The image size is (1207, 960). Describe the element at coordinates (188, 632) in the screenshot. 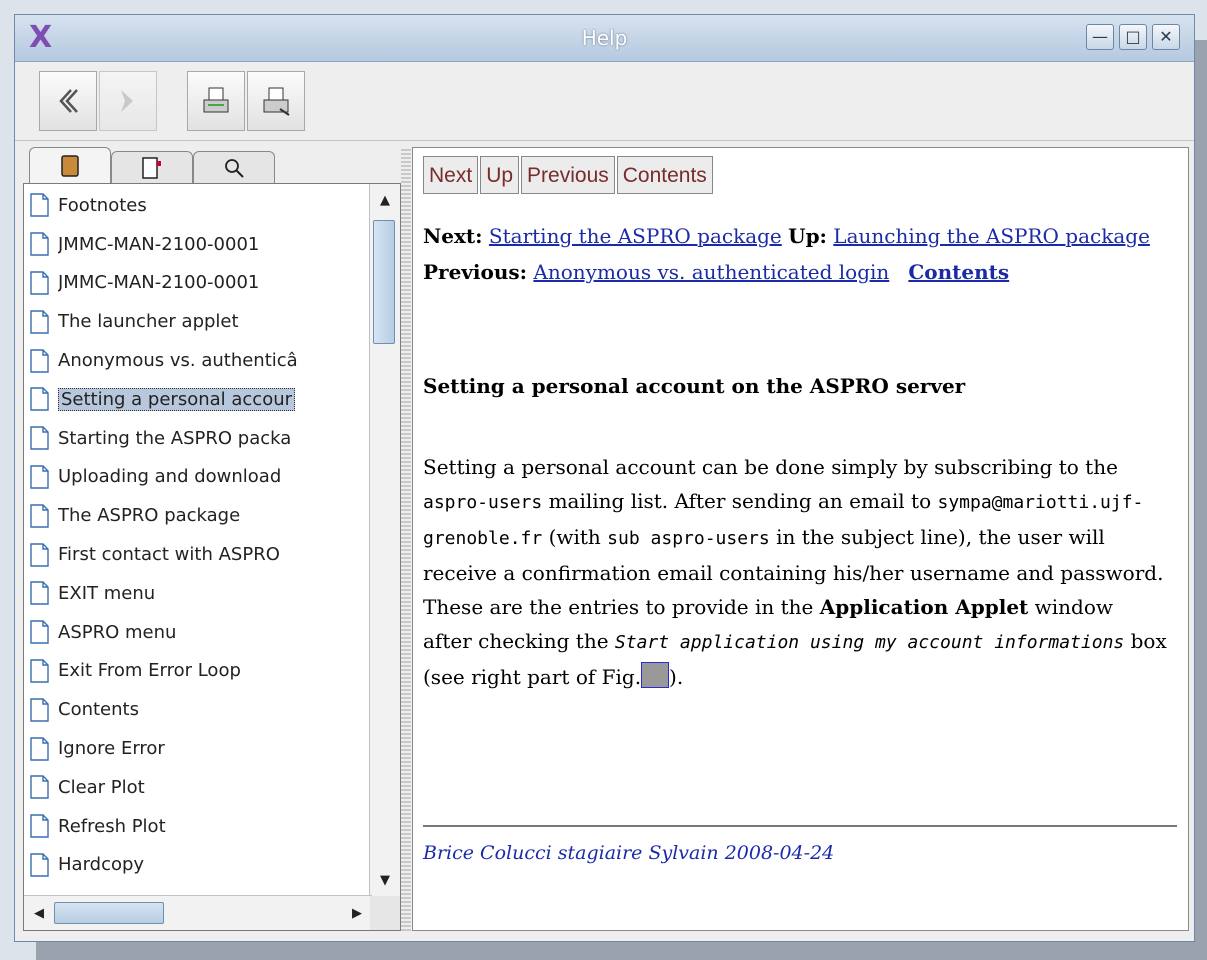

I see `tree-item: ASPRO menu` at that location.